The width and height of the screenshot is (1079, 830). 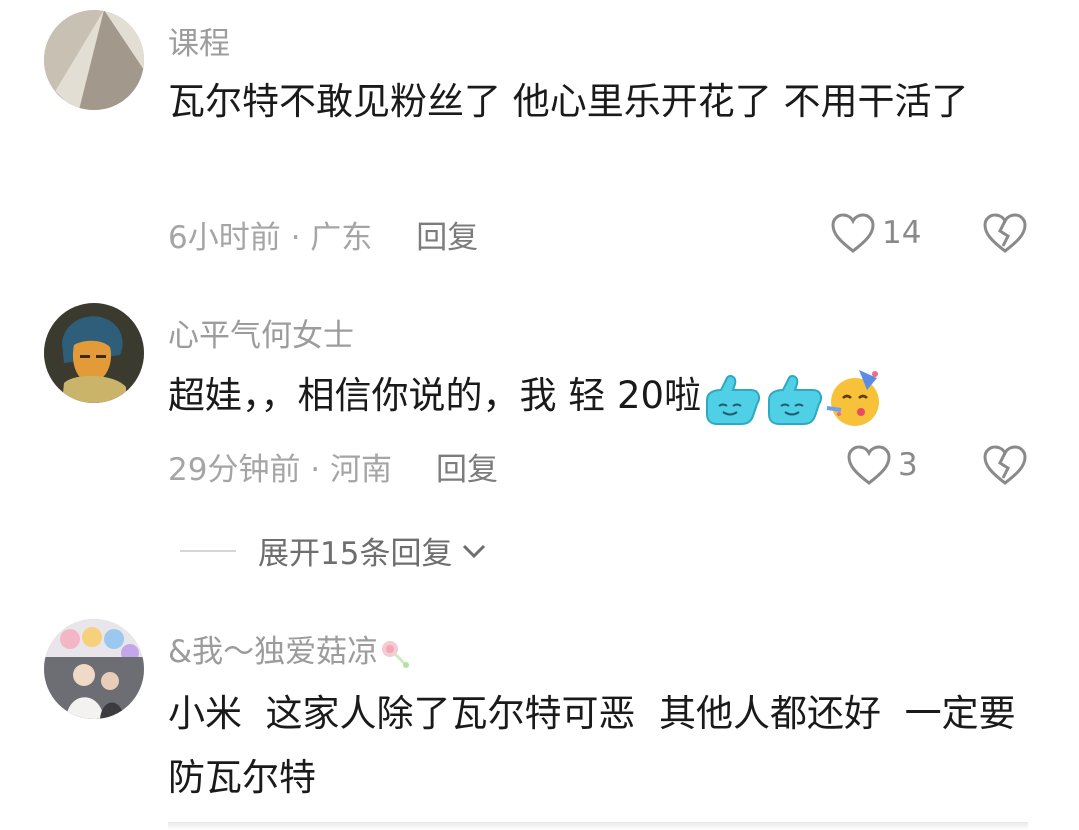 I want to click on lollipop-emoji, so click(x=396, y=654).